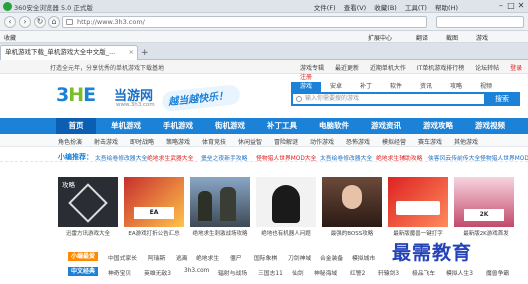 Image resolution: width=528 pixels, height=284 pixels. What do you see at coordinates (306, 87) in the screenshot?
I see `search-tab-game: 游戏` at bounding box center [306, 87].